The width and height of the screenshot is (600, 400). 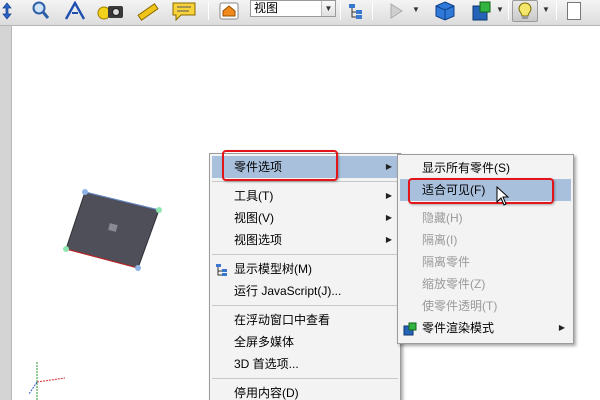 I want to click on menu-item-label: 缩放零件(Z), so click(x=454, y=284).